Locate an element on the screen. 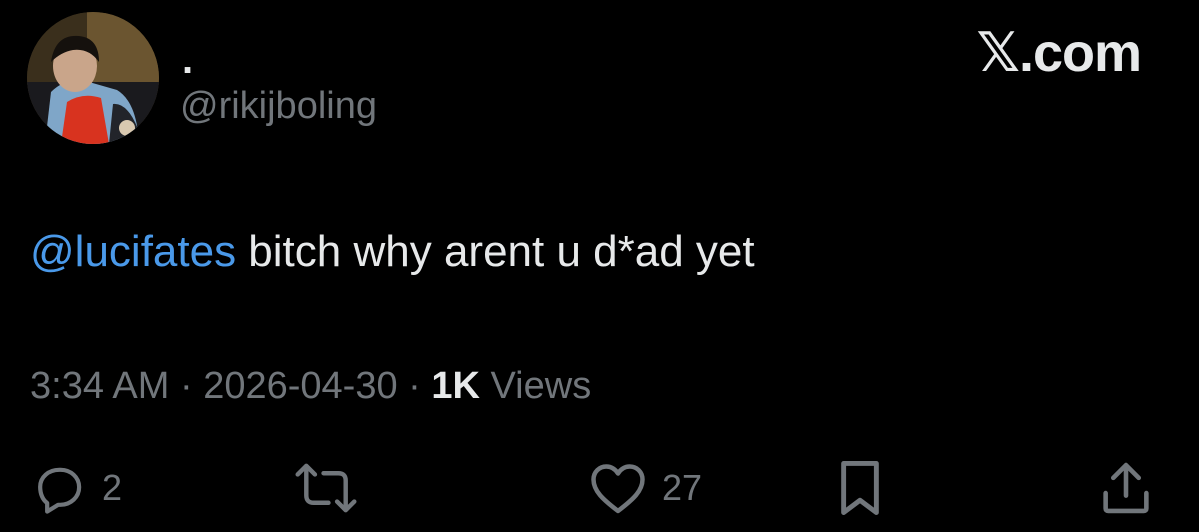 This screenshot has height=532, width=1199. share-icon is located at coordinates (1126, 488).